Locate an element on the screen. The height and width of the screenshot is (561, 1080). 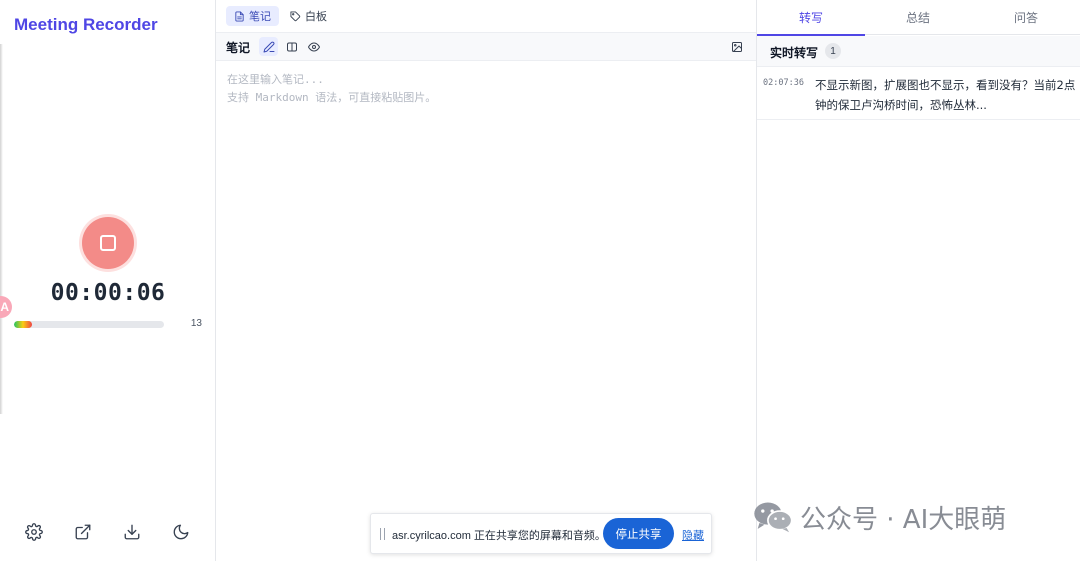
document-icon is located at coordinates (239, 16).